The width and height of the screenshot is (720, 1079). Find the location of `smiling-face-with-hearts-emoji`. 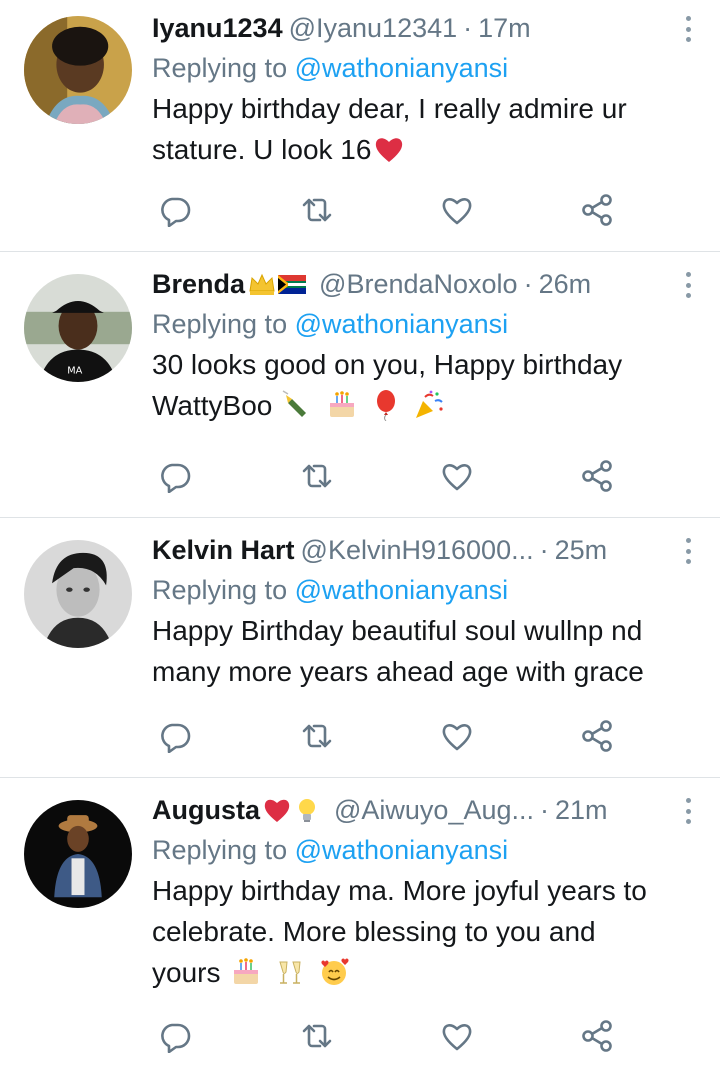

smiling-face-with-hearts-emoji is located at coordinates (334, 972).